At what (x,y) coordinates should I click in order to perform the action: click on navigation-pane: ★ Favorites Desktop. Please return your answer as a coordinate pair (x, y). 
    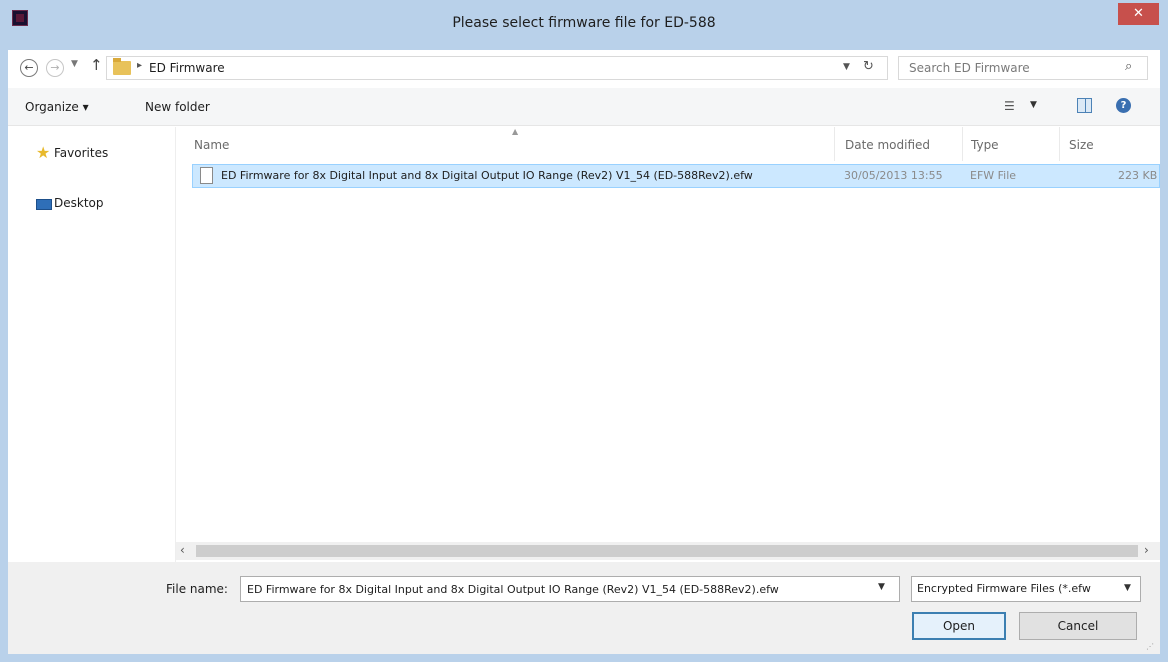
    Looking at the image, I should click on (92, 346).